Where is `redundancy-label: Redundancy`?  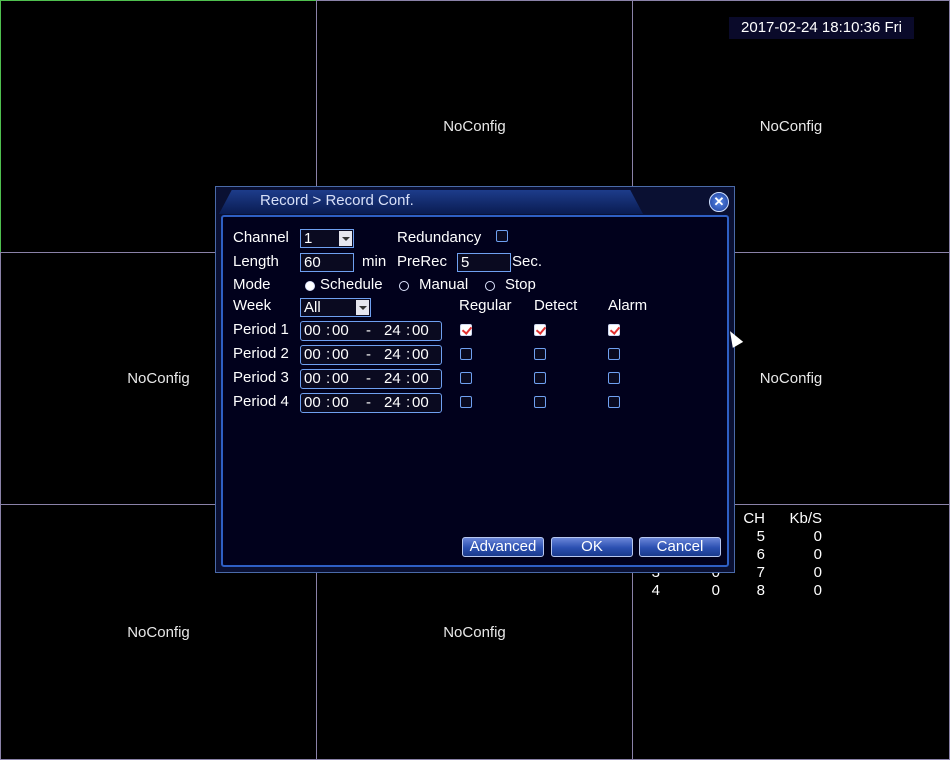
redundancy-label: Redundancy is located at coordinates (439, 237).